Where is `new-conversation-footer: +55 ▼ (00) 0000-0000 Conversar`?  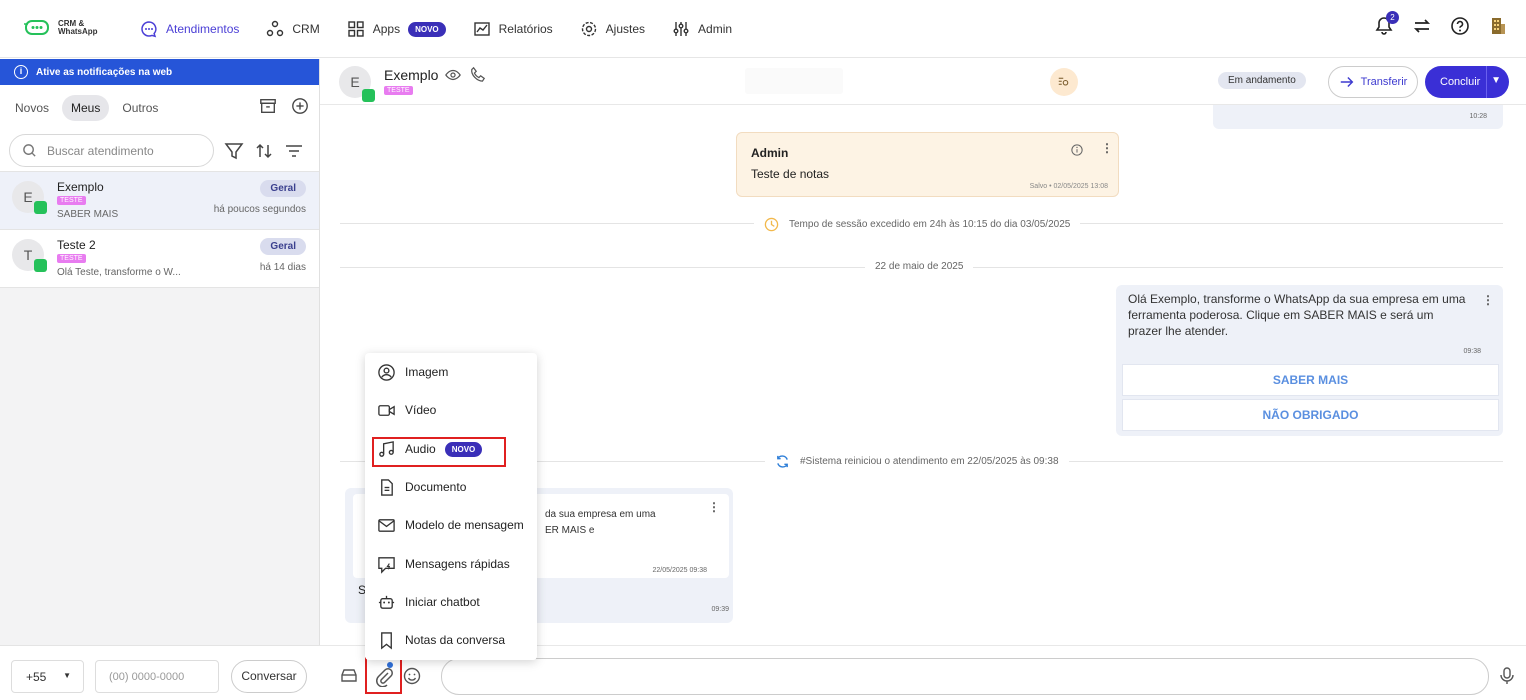
new-conversation-footer: +55 ▼ (00) 0000-0000 Conversar is located at coordinates (160, 672).